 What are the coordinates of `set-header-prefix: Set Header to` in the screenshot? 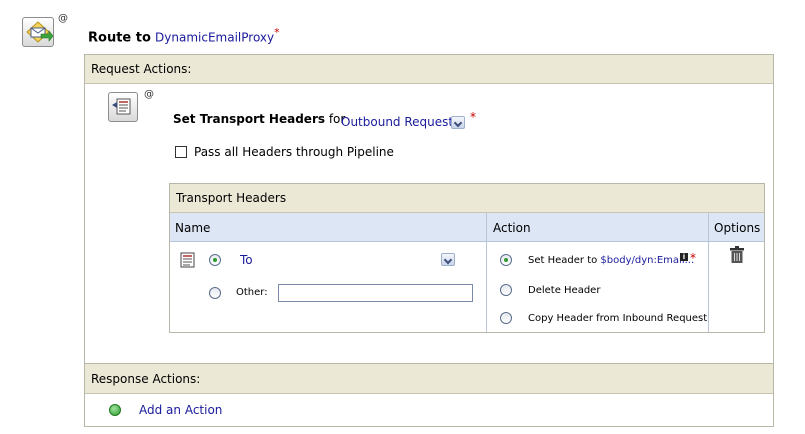 It's located at (563, 260).